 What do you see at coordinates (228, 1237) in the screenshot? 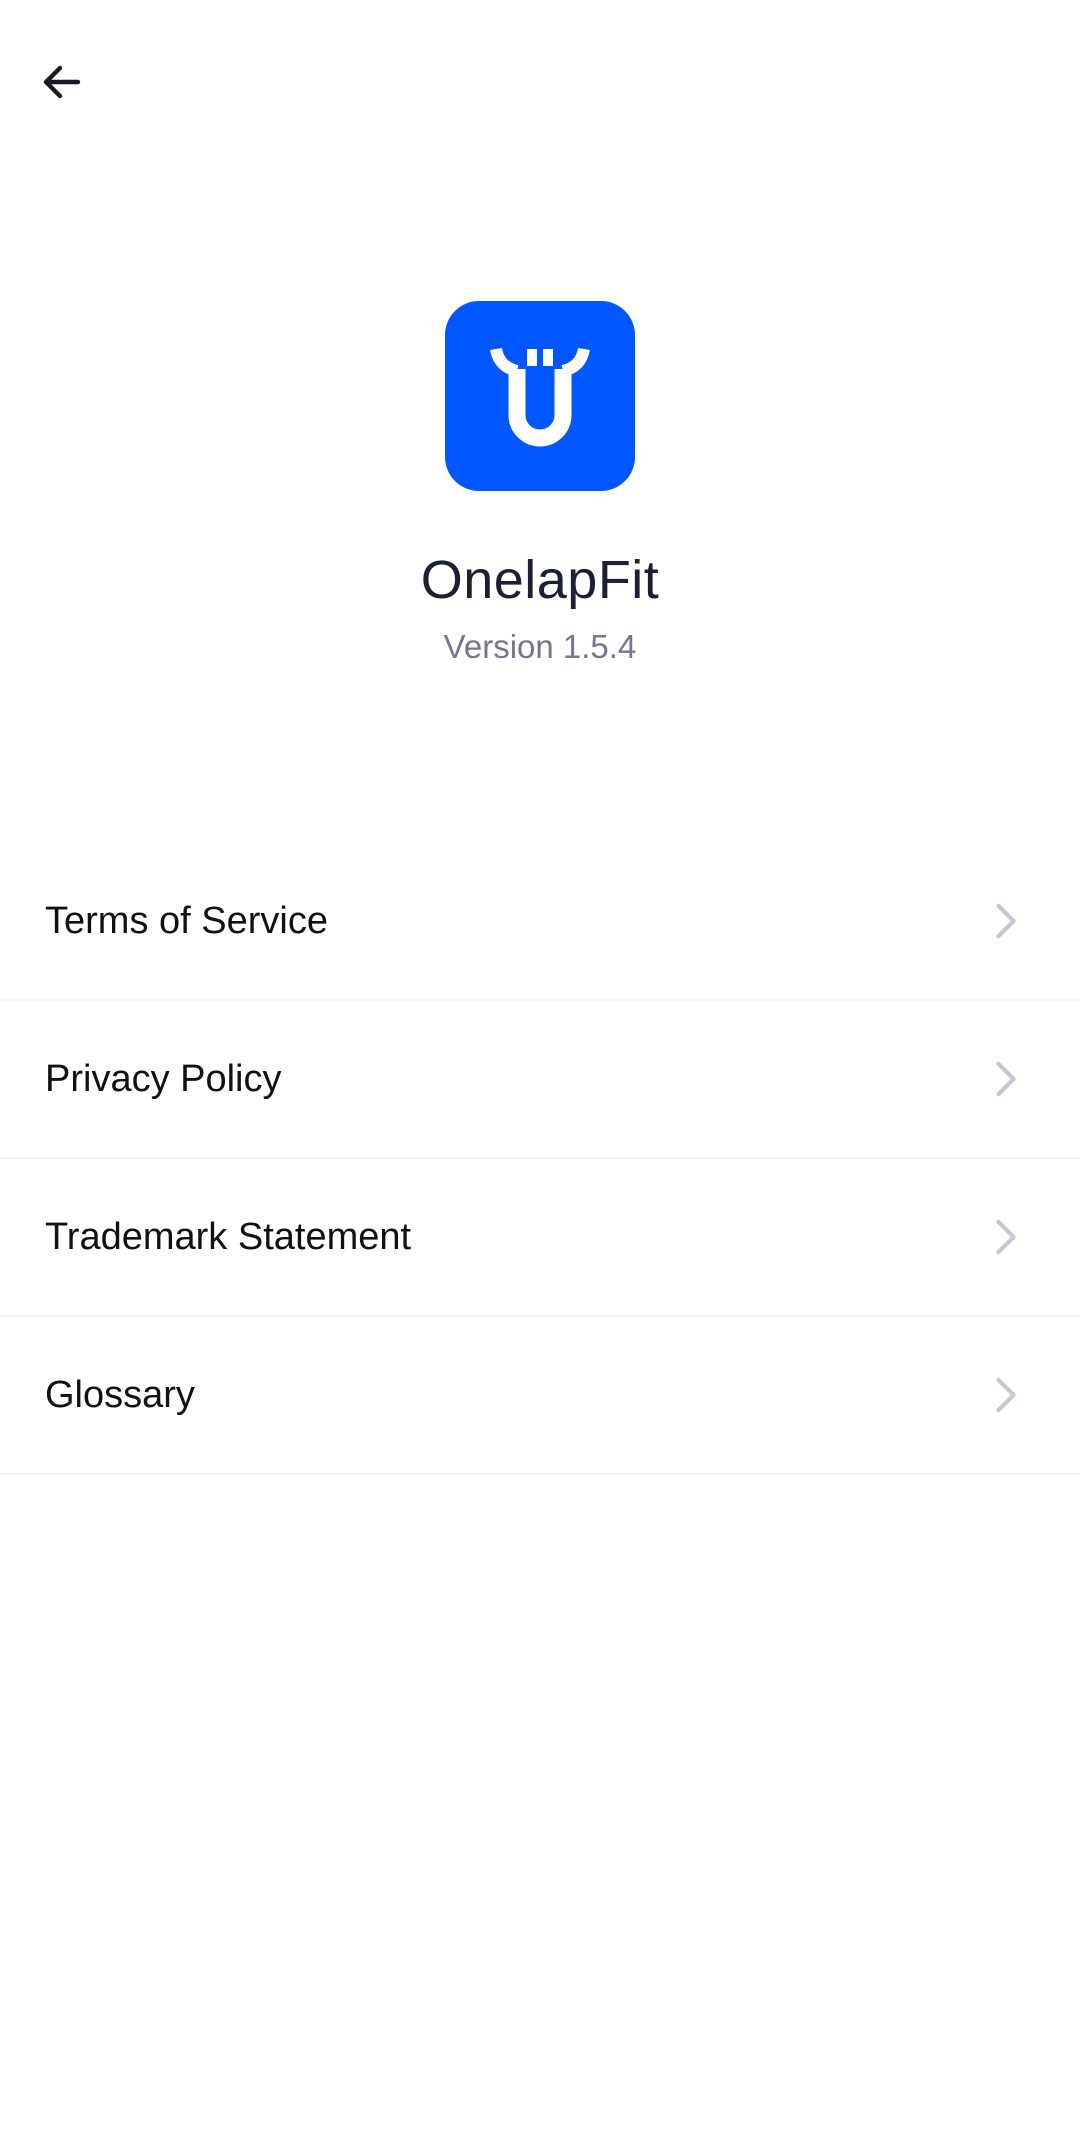
I see `menu-item-label: Trademark Statement` at bounding box center [228, 1237].